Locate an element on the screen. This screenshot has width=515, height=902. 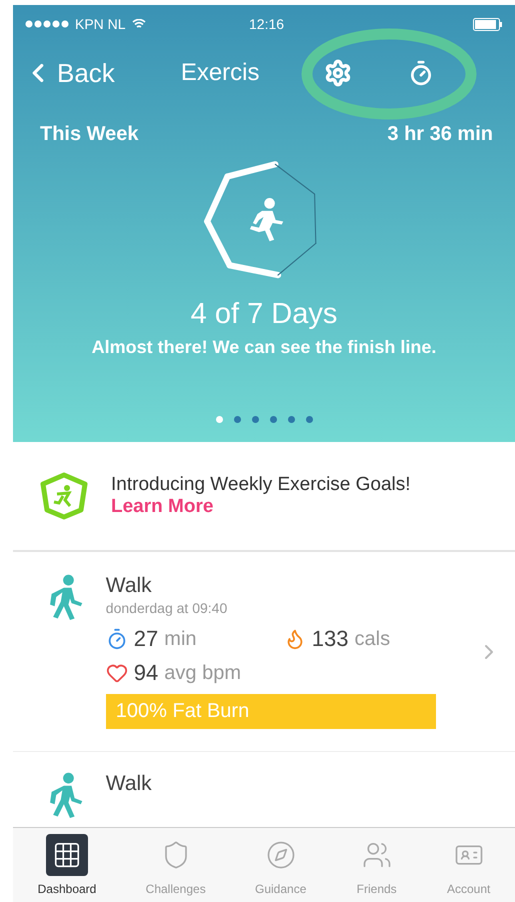
heart-zone-bar: 100% Fat Burn is located at coordinates (271, 711).